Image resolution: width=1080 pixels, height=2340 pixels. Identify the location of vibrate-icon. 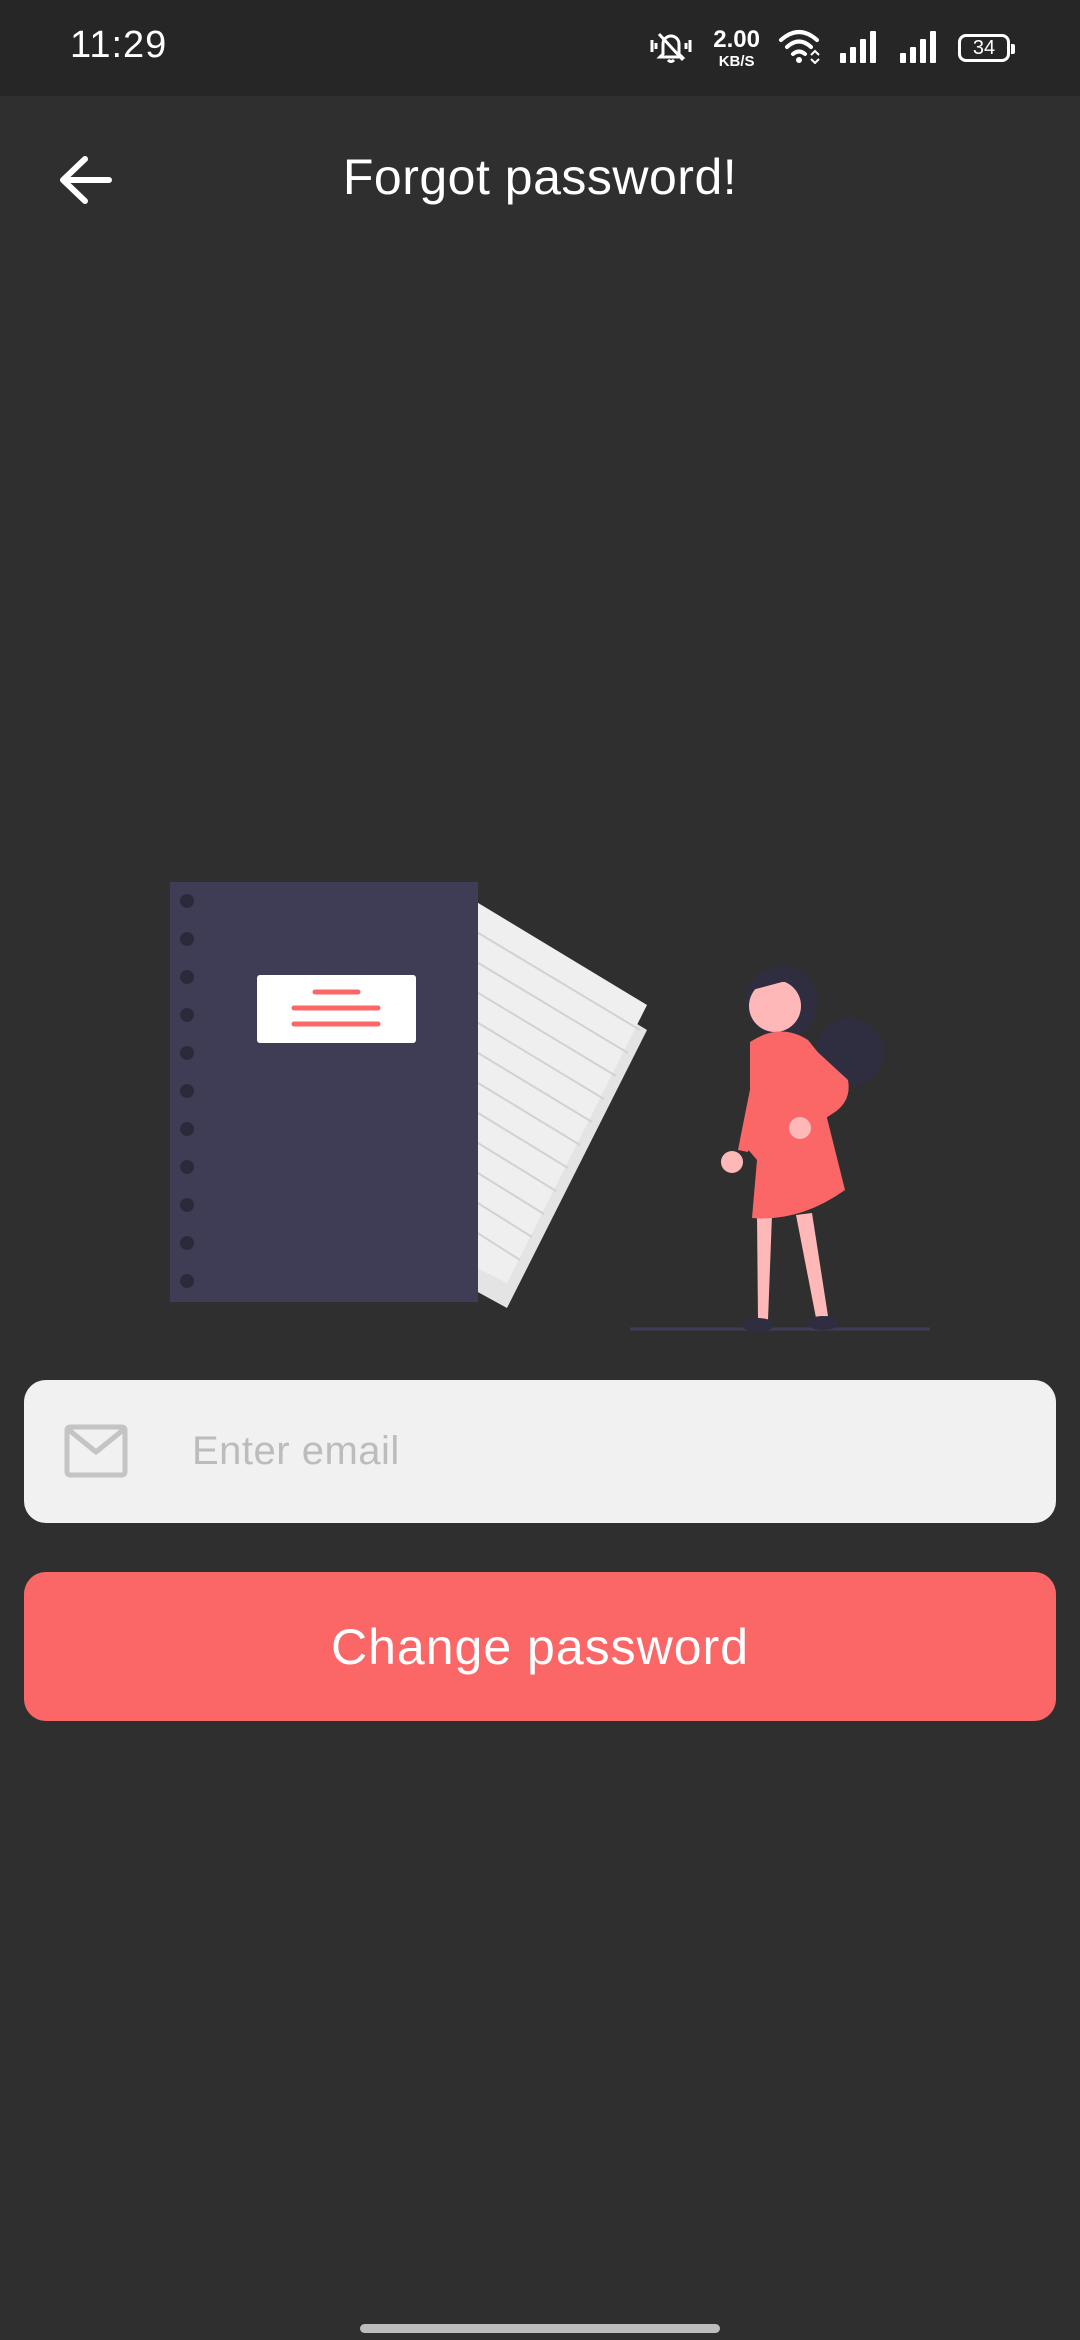
(671, 48).